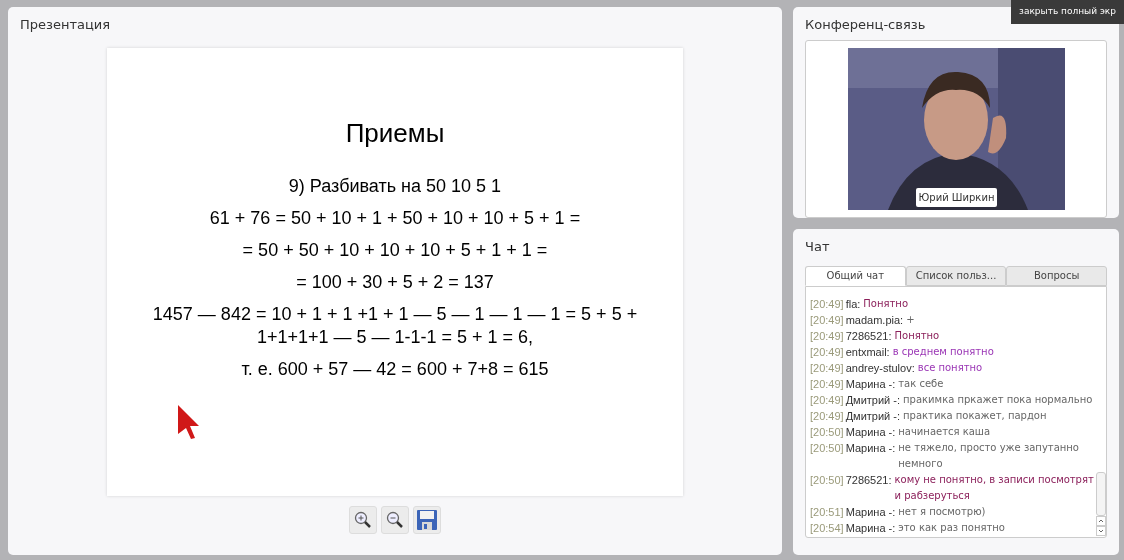 The height and width of the screenshot is (560, 1124). I want to click on message-text: практика покажет, пардон, so click(975, 415).